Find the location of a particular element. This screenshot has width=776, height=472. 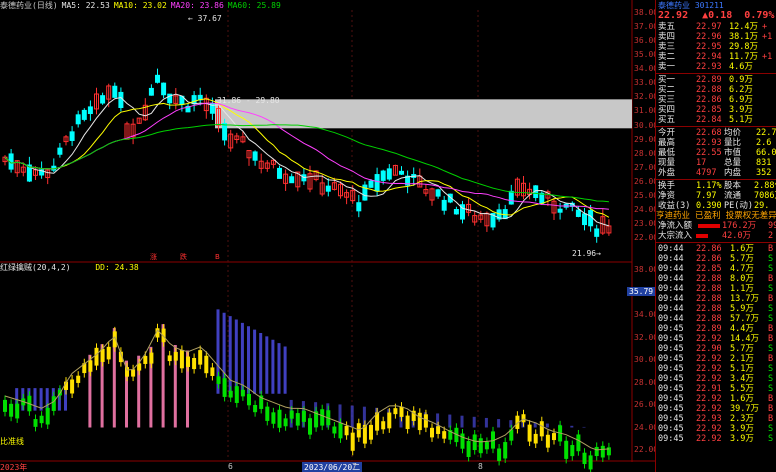

tick-row: 09:45 22.92 14.4万 B is located at coordinates (716, 339).